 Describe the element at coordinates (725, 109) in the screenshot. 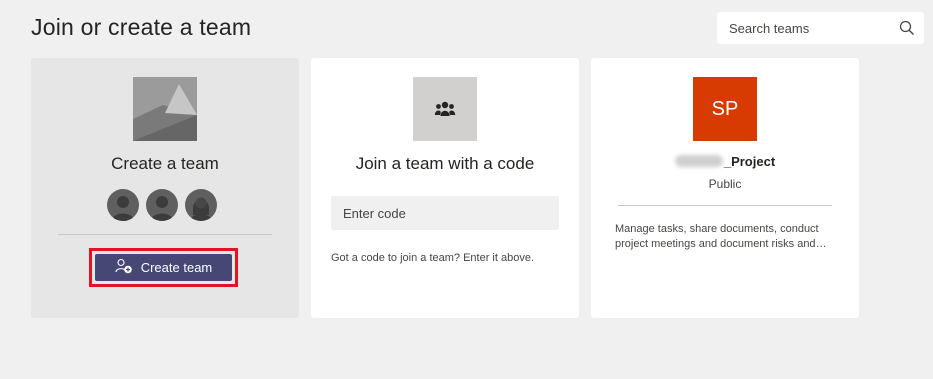

I see `team-avatar: SP` at that location.